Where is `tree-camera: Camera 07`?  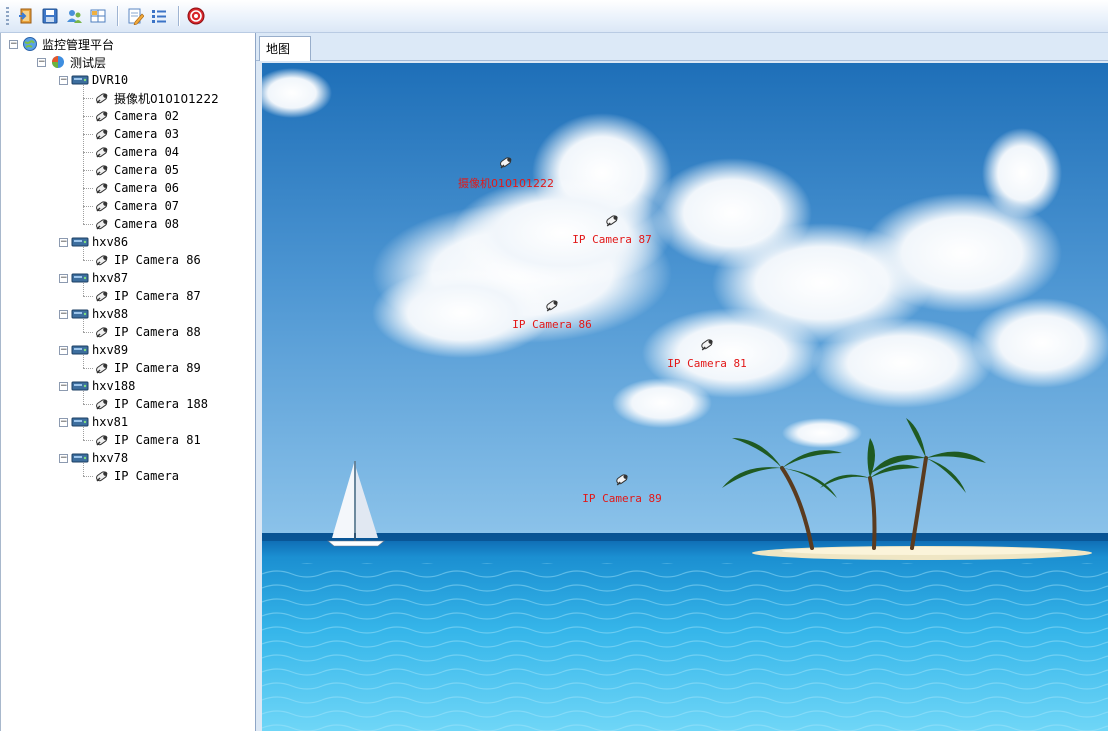
tree-camera: Camera 07 is located at coordinates (136, 206).